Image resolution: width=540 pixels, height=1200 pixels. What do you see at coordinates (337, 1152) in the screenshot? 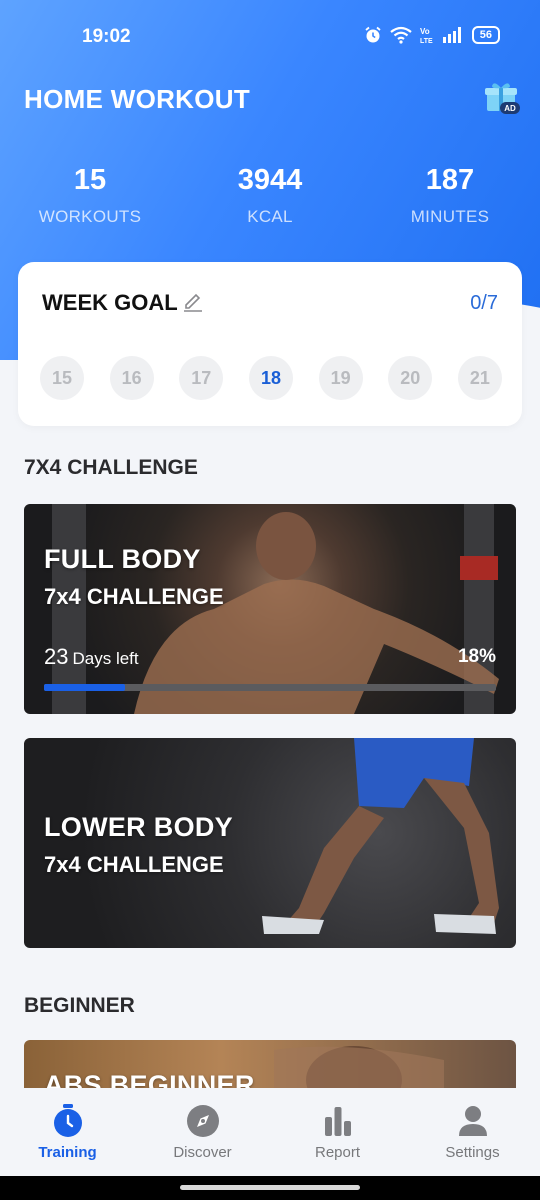
I see `nav-label: Report` at bounding box center [337, 1152].